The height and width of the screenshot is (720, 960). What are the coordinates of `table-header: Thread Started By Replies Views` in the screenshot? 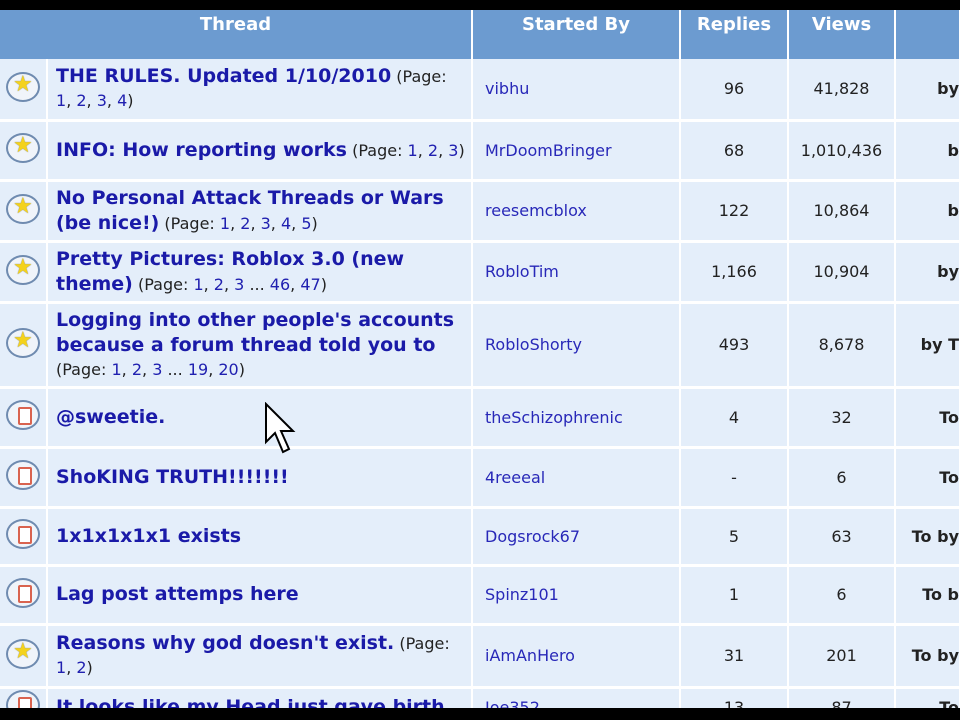 It's located at (480, 34).